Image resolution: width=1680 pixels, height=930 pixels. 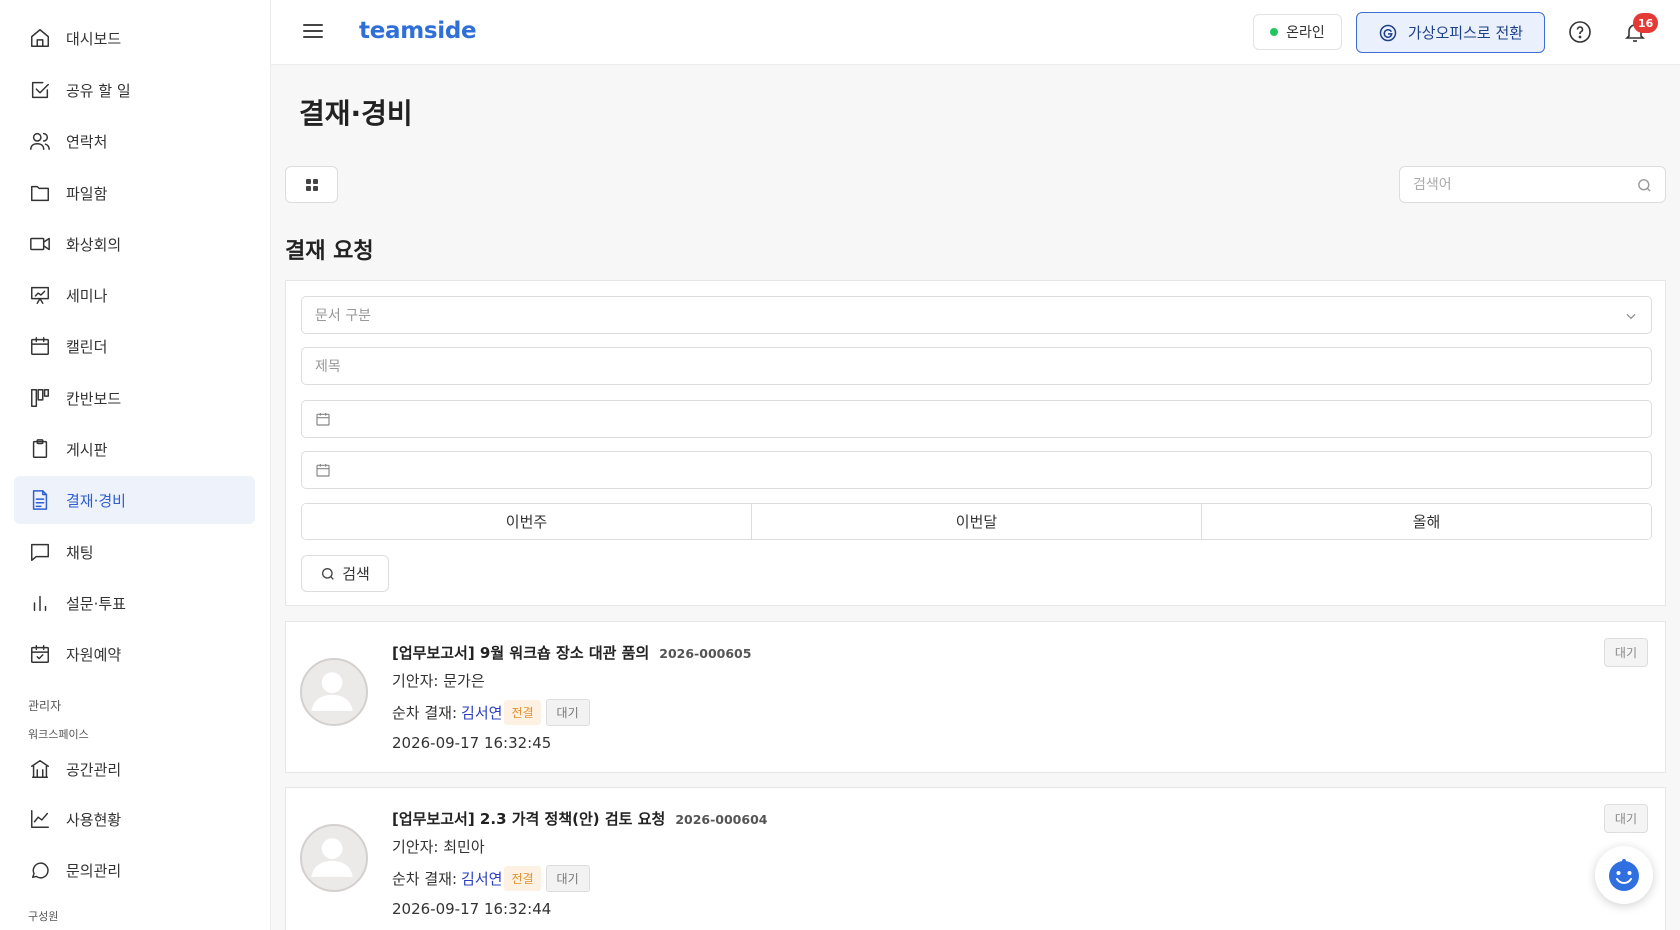 I want to click on title-placeholder: 제목, so click(x=328, y=367).